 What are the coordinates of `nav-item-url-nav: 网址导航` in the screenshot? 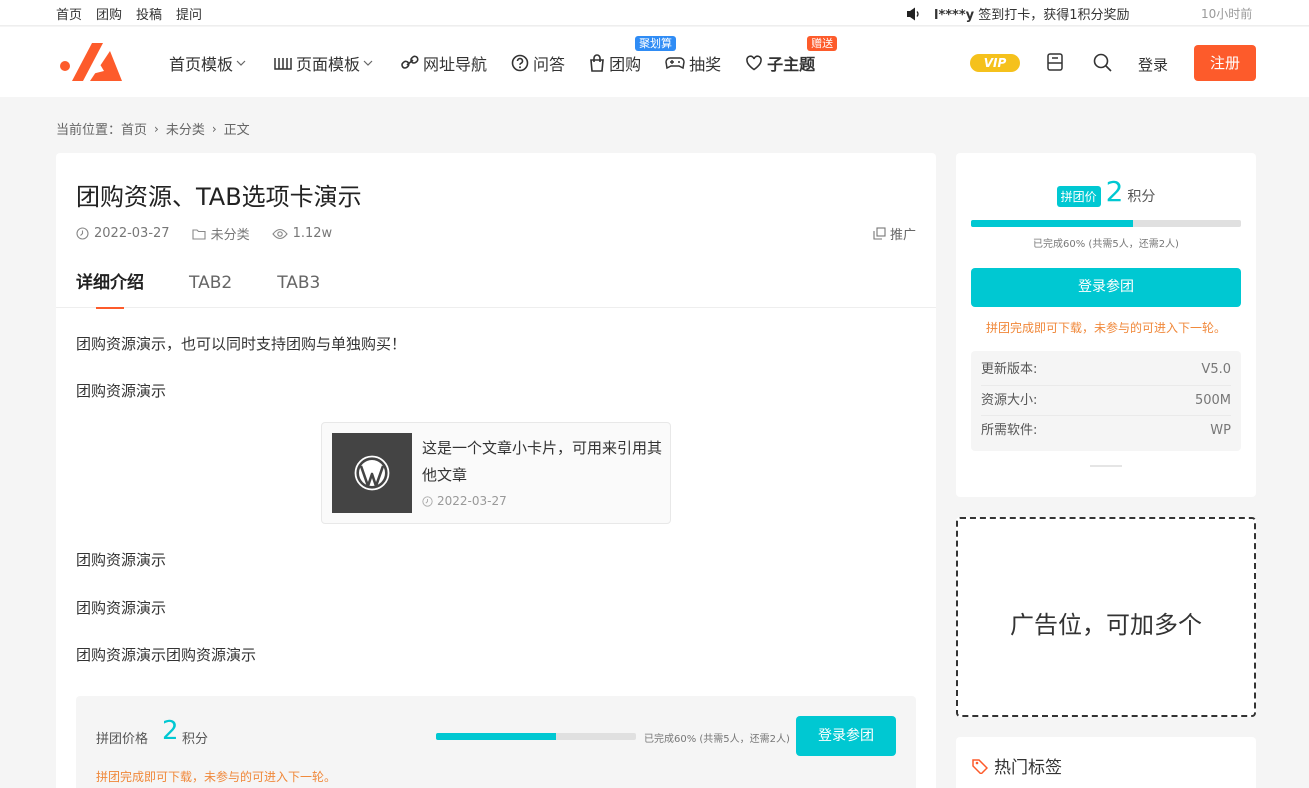 It's located at (444, 63).